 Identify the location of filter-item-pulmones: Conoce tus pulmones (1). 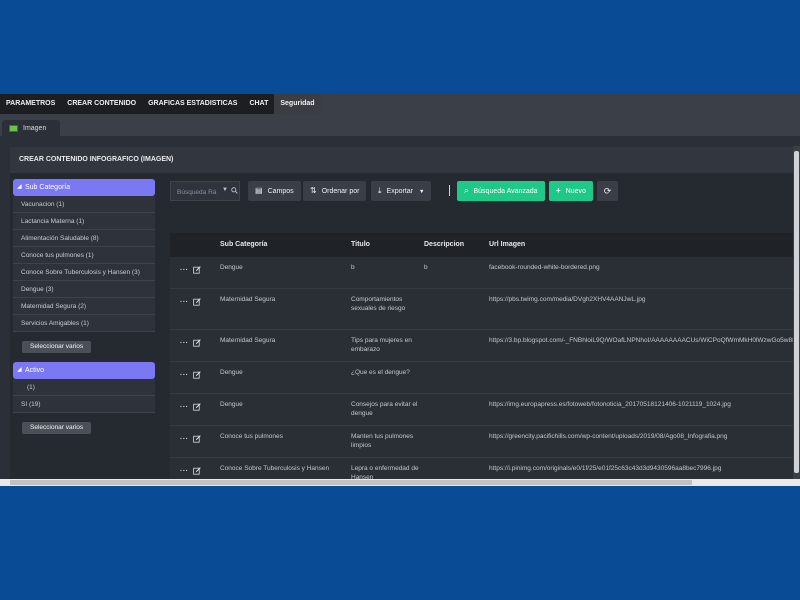
(84, 255).